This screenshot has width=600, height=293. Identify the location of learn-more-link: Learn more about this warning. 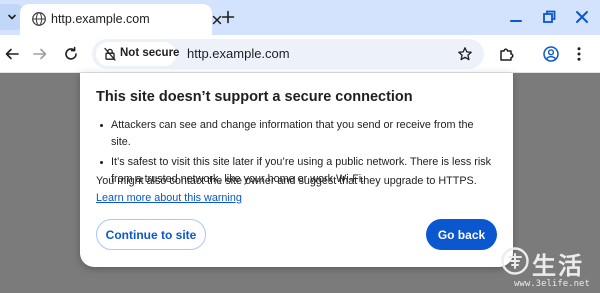
(169, 198).